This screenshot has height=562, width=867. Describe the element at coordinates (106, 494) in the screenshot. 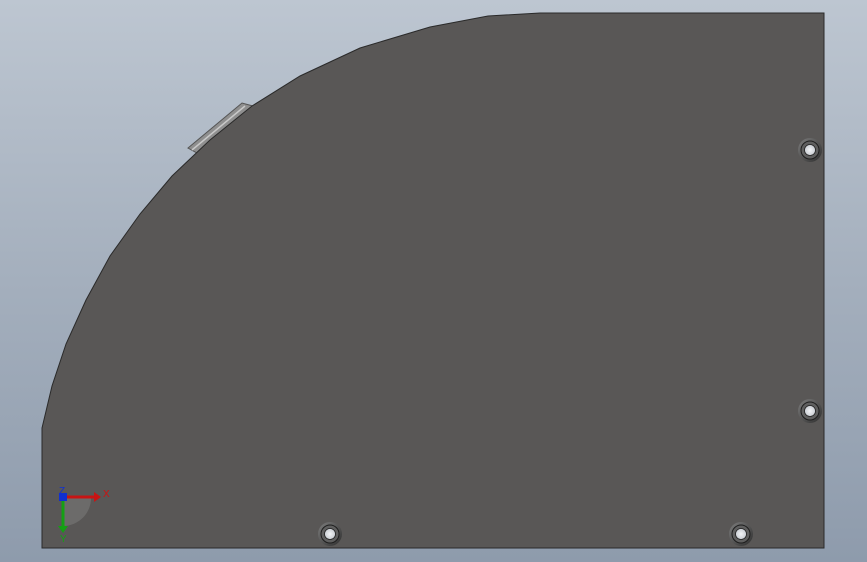

I see `x-axis-label: X` at that location.